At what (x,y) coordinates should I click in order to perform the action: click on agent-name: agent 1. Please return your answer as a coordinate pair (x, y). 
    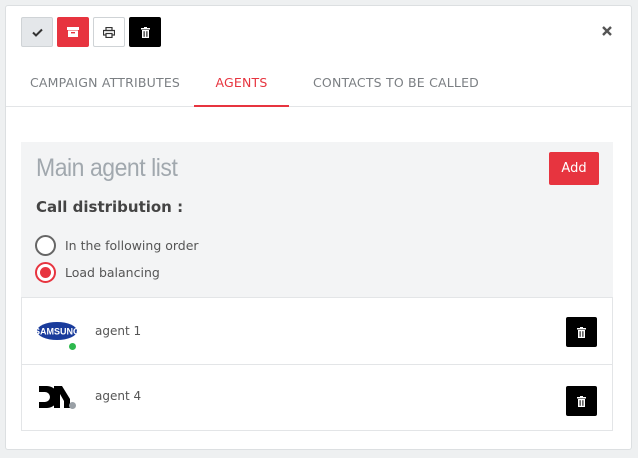
    Looking at the image, I should click on (118, 331).